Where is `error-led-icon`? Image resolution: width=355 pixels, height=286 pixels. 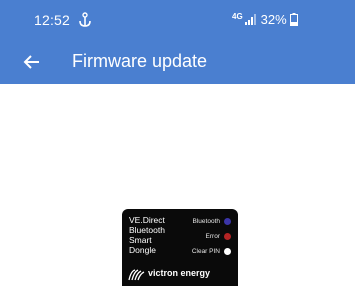 error-led-icon is located at coordinates (227, 236).